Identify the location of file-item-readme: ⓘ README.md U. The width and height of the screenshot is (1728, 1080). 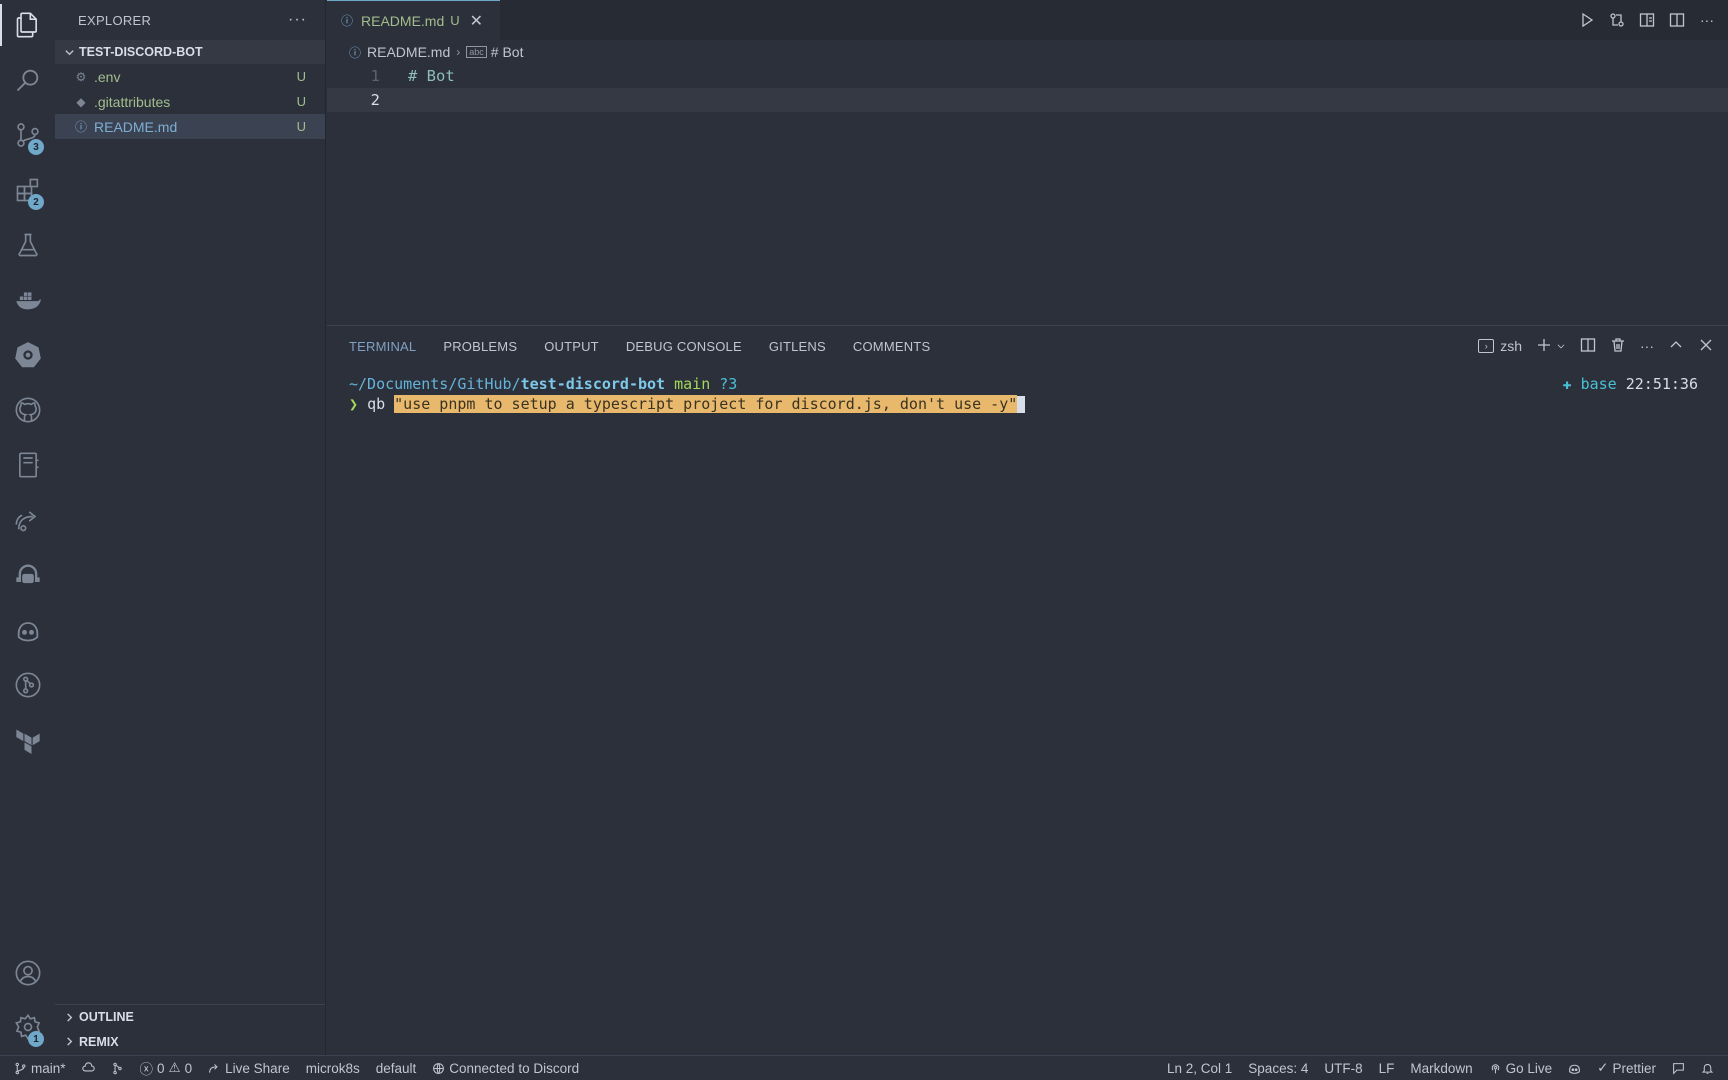
(190, 126).